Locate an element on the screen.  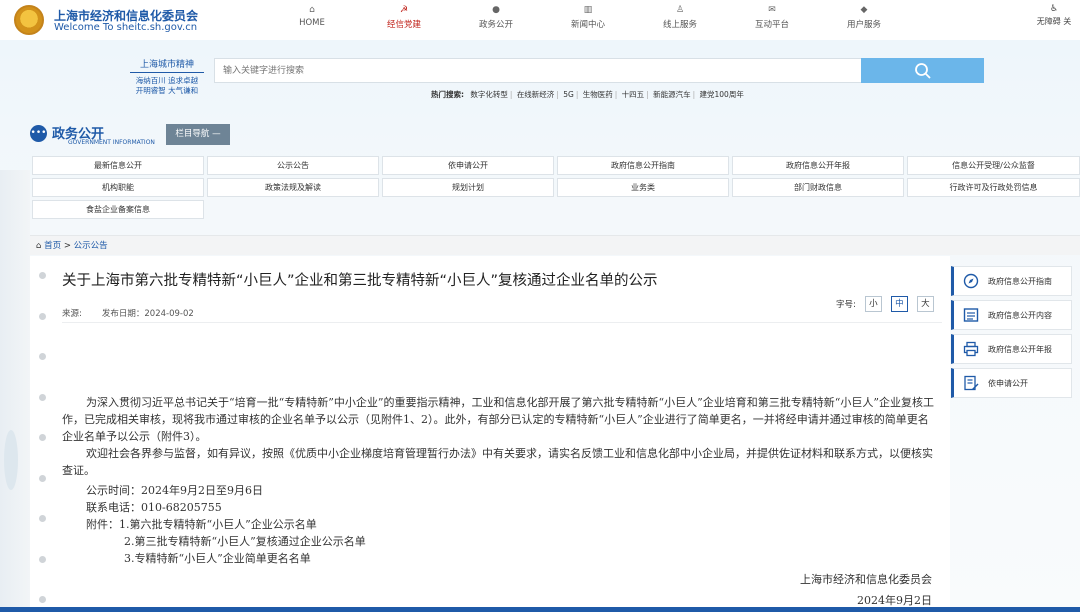
contact-phone: 联系电话：010-68205755 is located at coordinates (154, 507).